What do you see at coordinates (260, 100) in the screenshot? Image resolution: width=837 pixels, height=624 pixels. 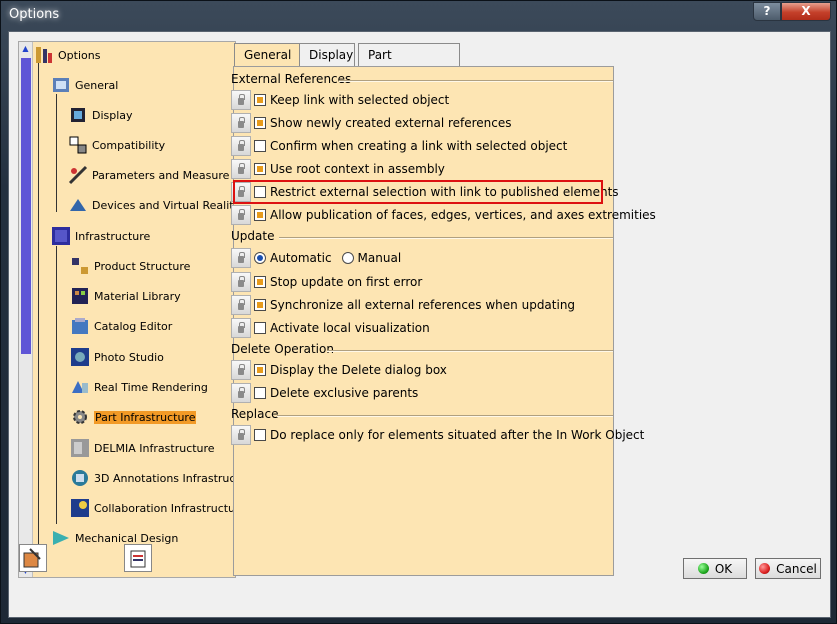 I see `keep-link-checkbox` at bounding box center [260, 100].